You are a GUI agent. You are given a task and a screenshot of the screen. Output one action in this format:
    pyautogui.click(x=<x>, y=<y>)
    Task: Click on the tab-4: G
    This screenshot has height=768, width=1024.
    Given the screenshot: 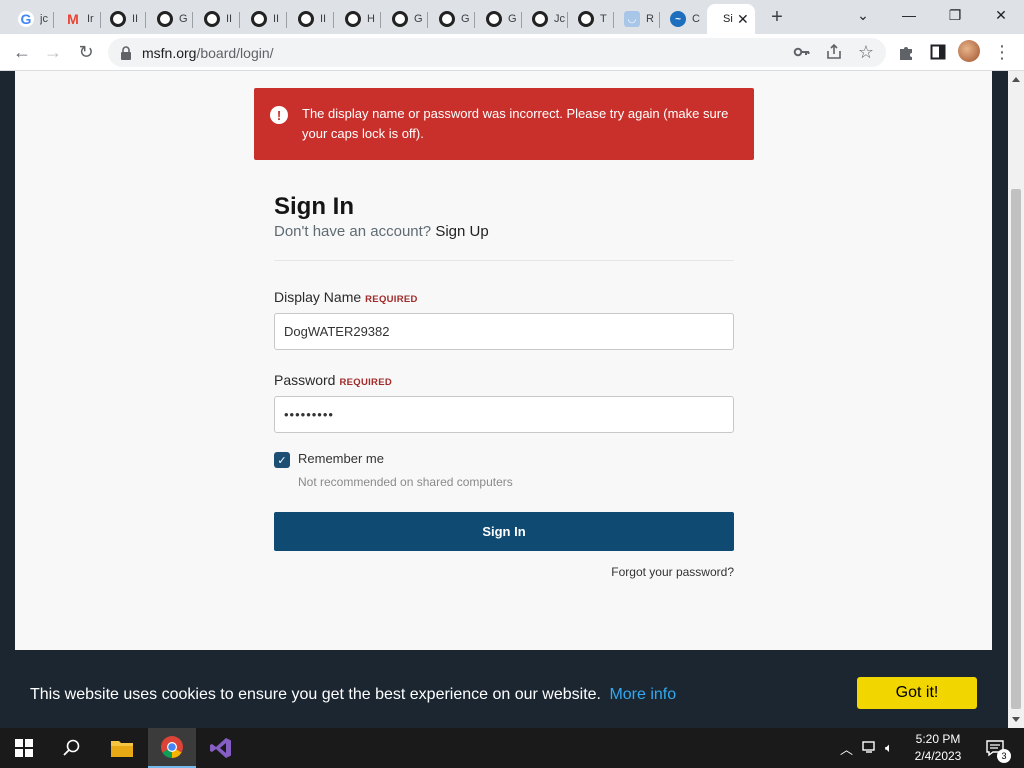 What is the action you would take?
    pyautogui.click(x=170, y=19)
    